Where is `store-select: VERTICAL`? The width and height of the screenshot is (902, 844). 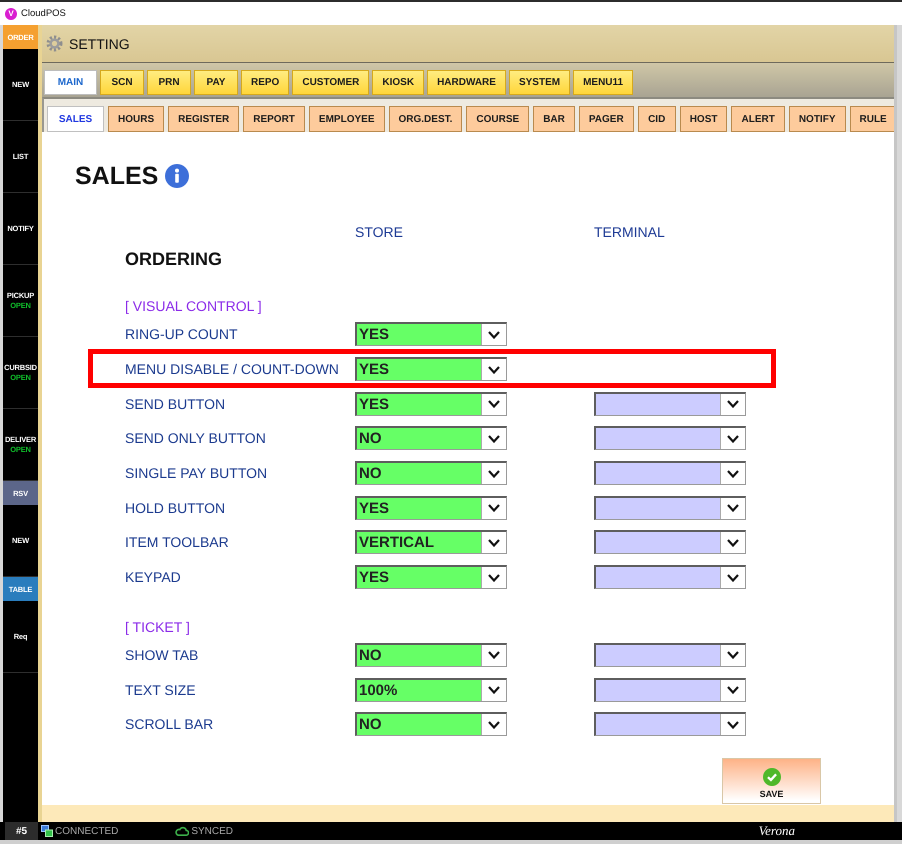
store-select: VERTICAL is located at coordinates (431, 542).